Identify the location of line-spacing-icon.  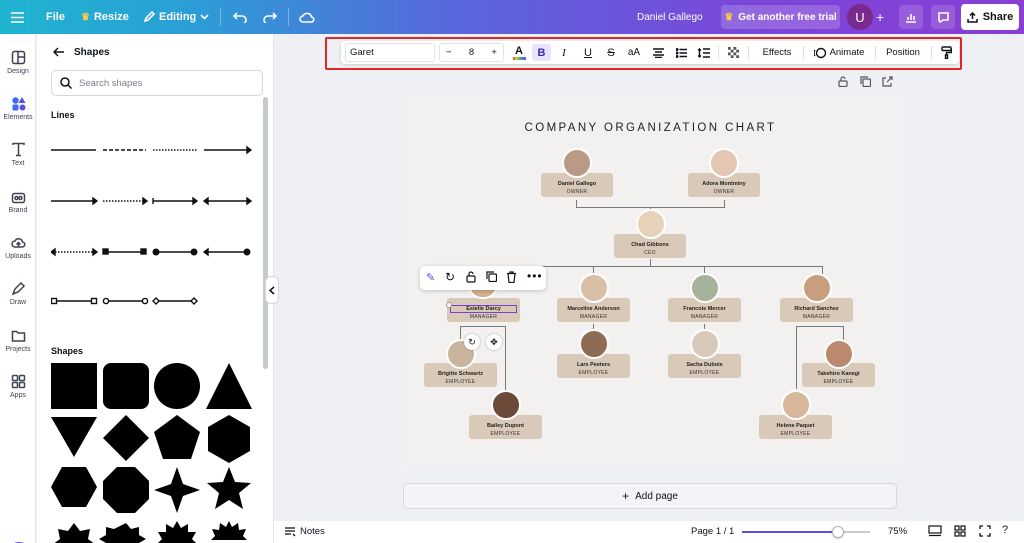
(704, 52).